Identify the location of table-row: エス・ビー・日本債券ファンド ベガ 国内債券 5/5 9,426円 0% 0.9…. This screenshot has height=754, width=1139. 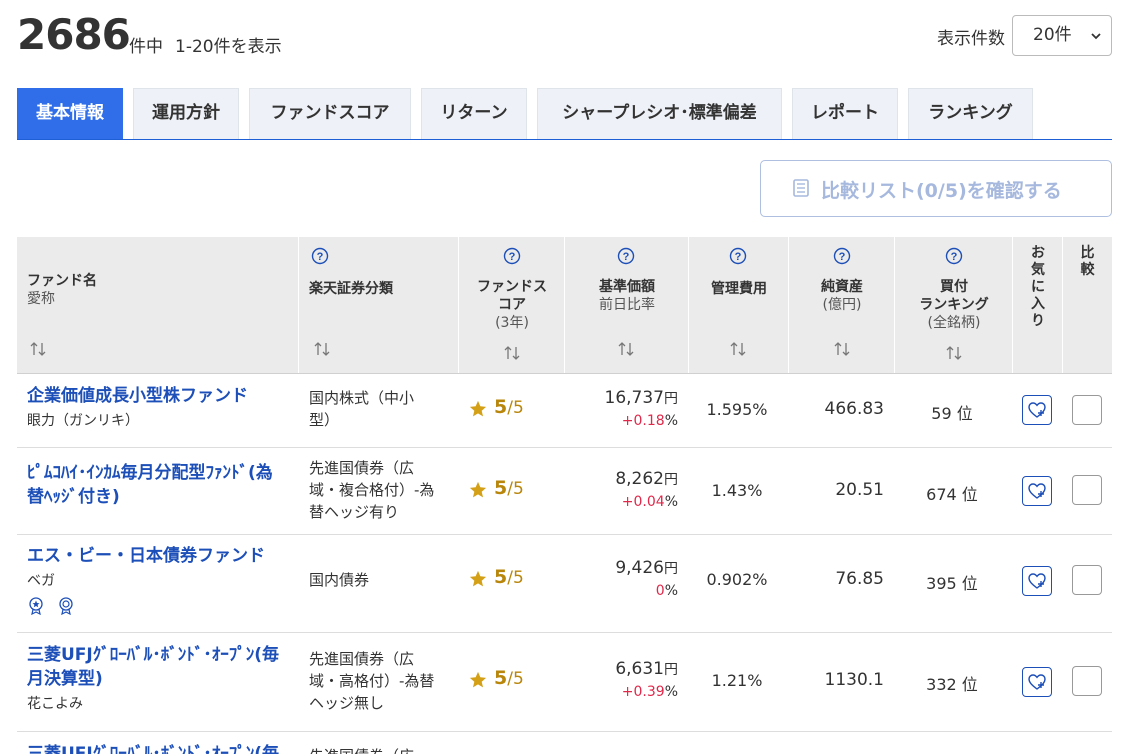
(564, 584).